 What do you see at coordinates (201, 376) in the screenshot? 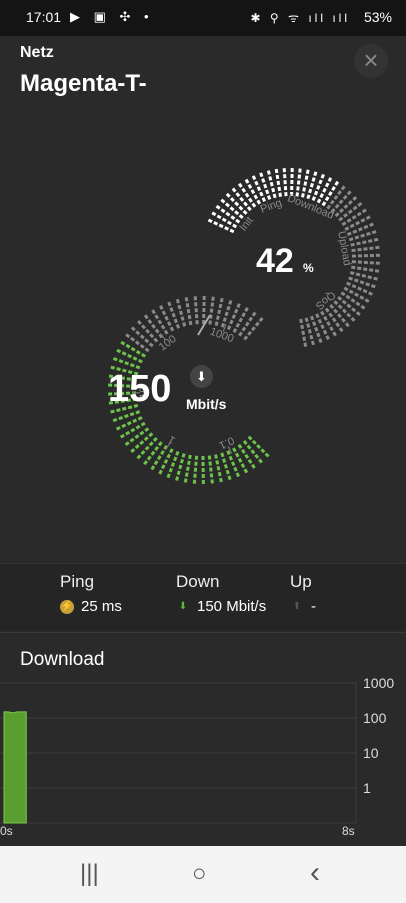
I see `download-direction-icon: ⬇` at bounding box center [201, 376].